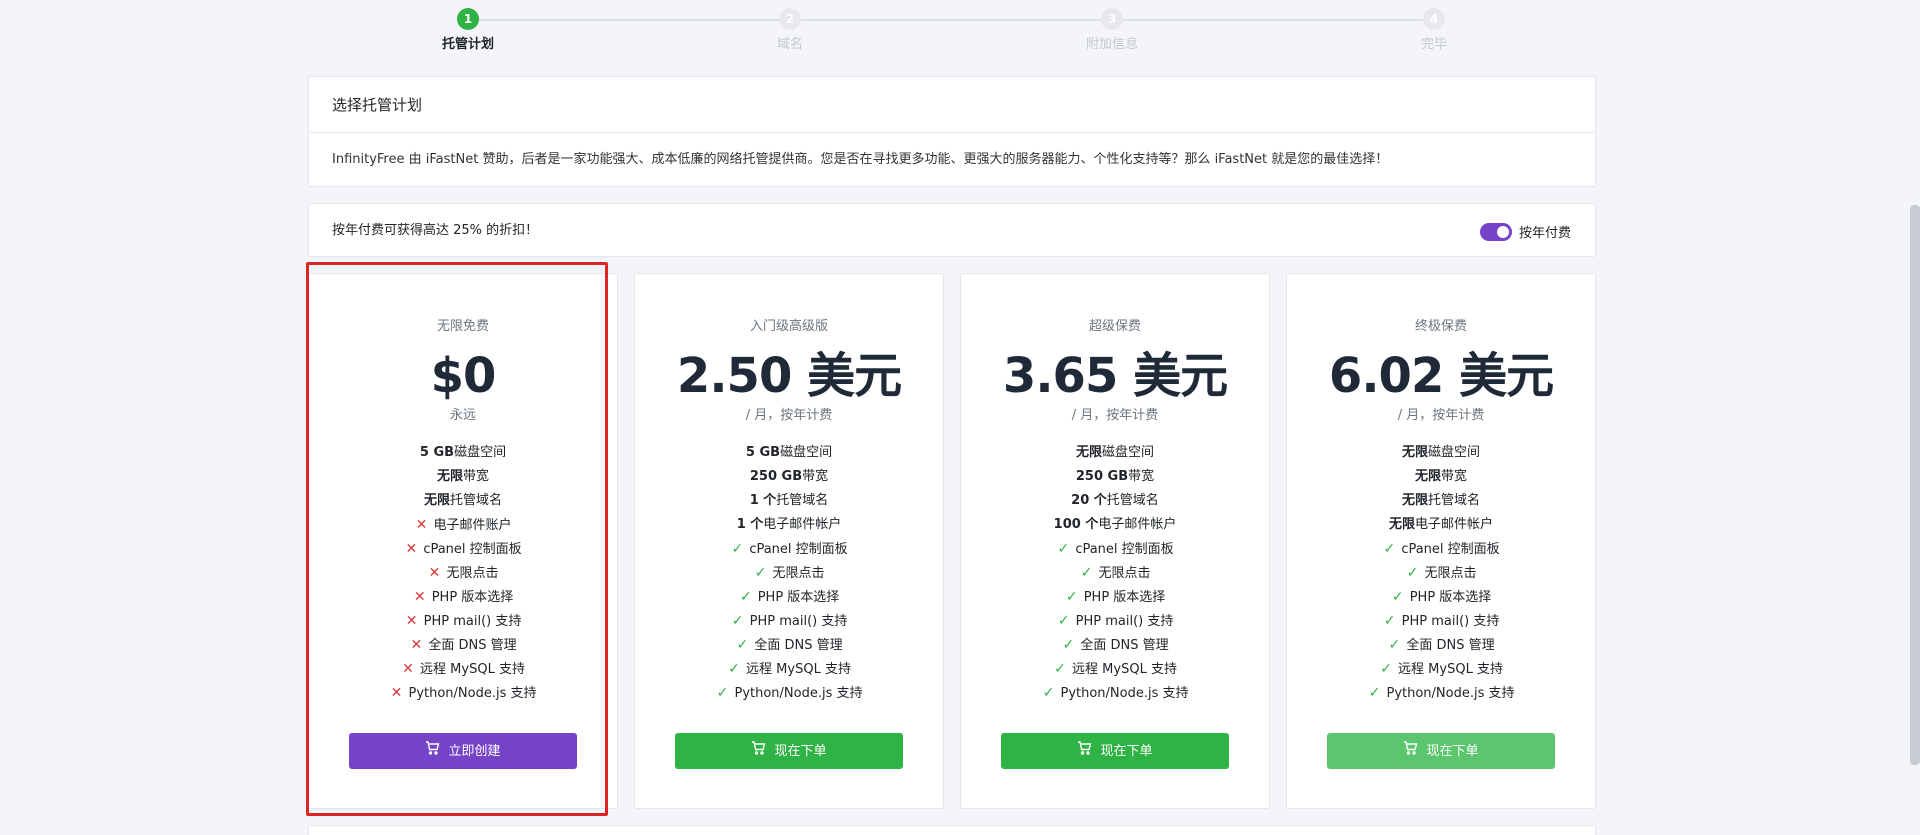 The image size is (1920, 835). Describe the element at coordinates (463, 621) in the screenshot. I see `feature-item: ✕ PHP mail() 支持` at that location.